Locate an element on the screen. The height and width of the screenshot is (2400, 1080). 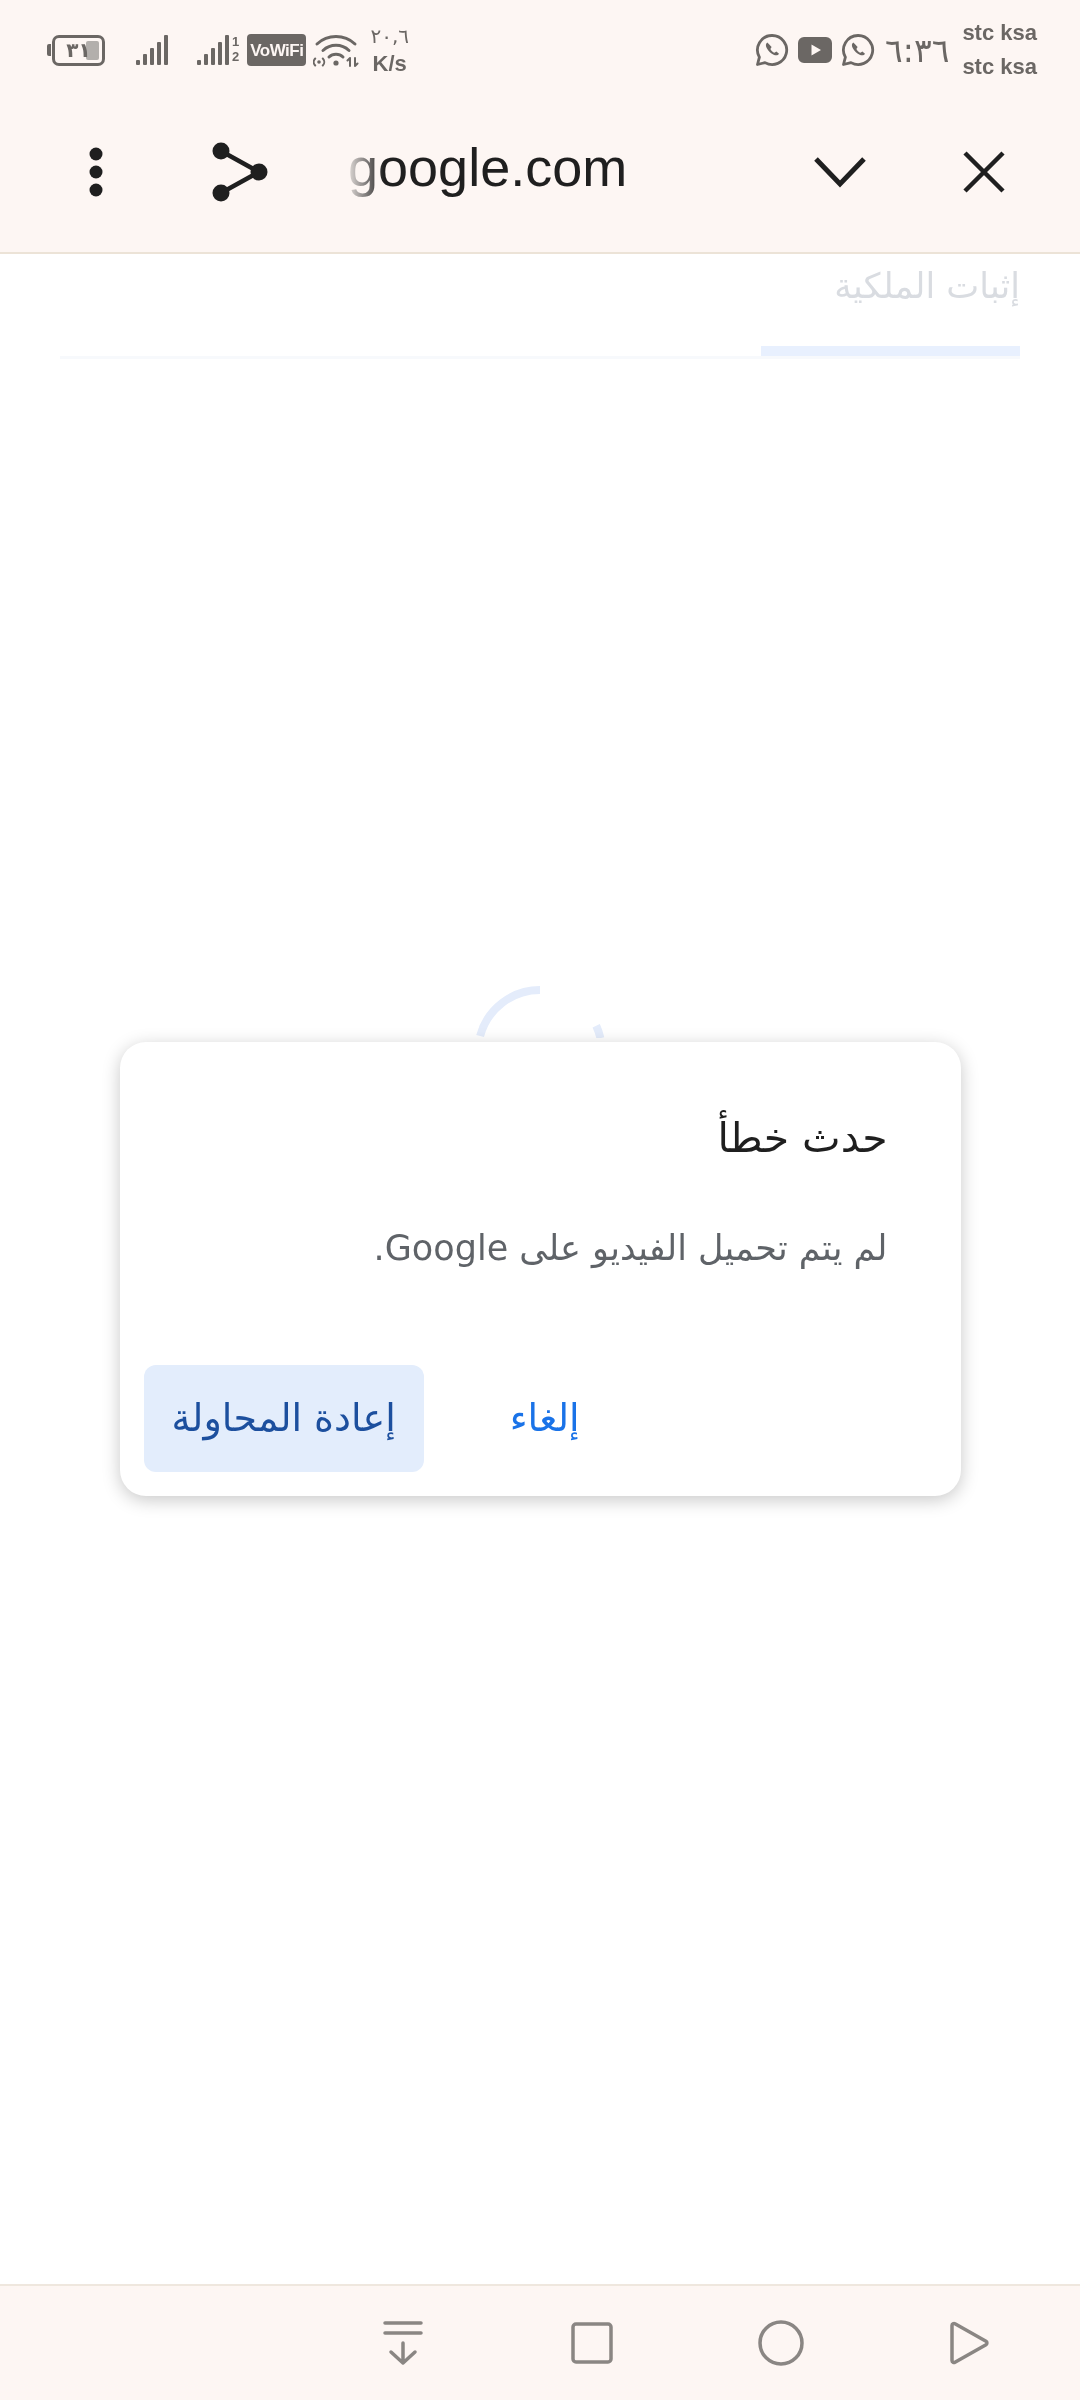
lines-down-arrow-icon is located at coordinates (403, 2343).